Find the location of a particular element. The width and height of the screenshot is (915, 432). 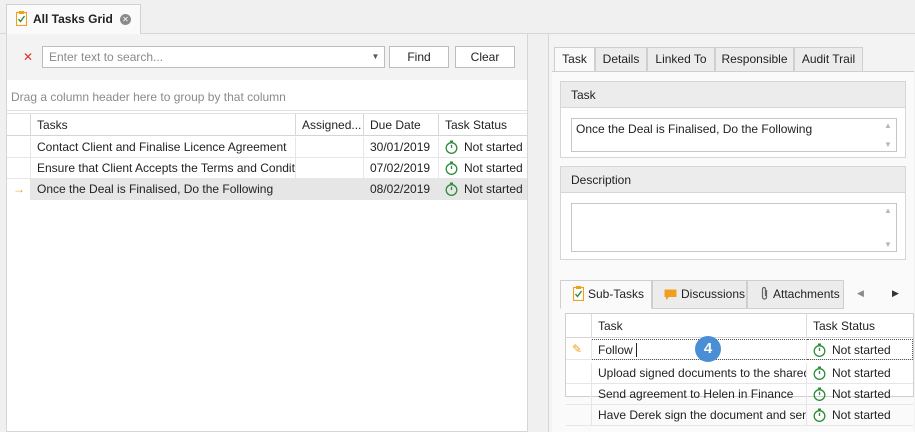

tab-sub-tasks-label: Sub-Tasks is located at coordinates (616, 294).